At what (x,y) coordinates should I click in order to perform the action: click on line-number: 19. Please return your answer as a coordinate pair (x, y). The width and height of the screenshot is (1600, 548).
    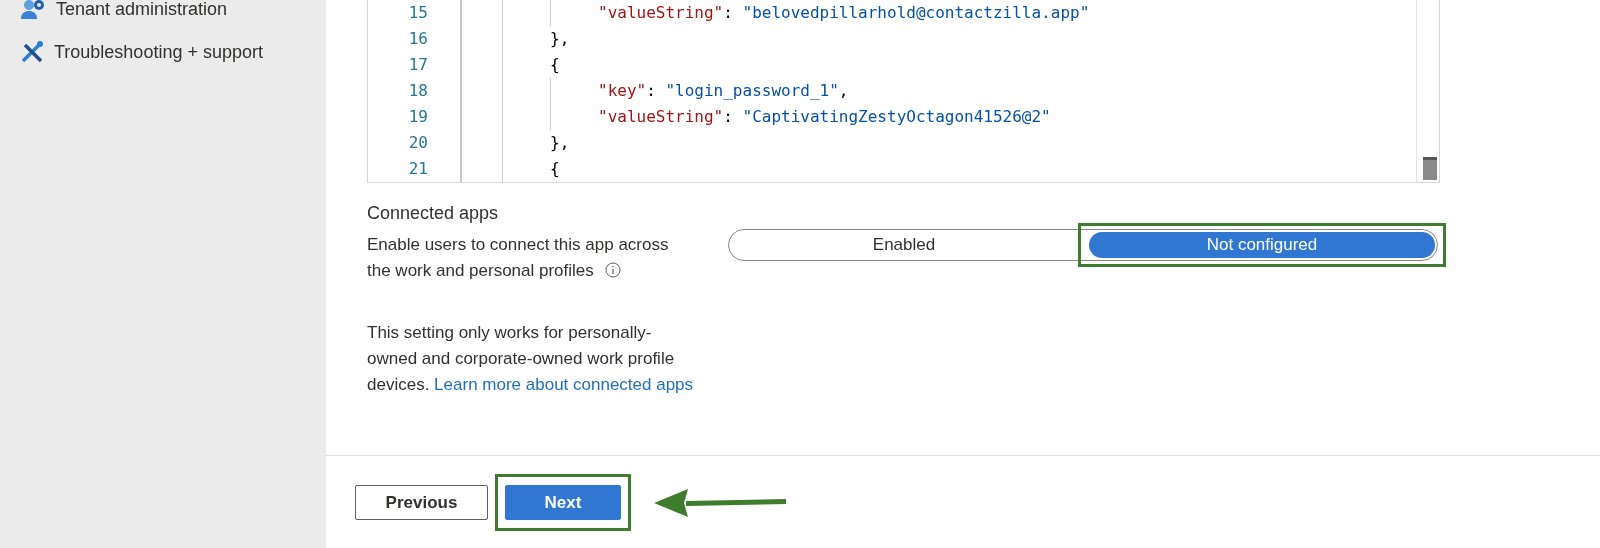
    Looking at the image, I should click on (418, 117).